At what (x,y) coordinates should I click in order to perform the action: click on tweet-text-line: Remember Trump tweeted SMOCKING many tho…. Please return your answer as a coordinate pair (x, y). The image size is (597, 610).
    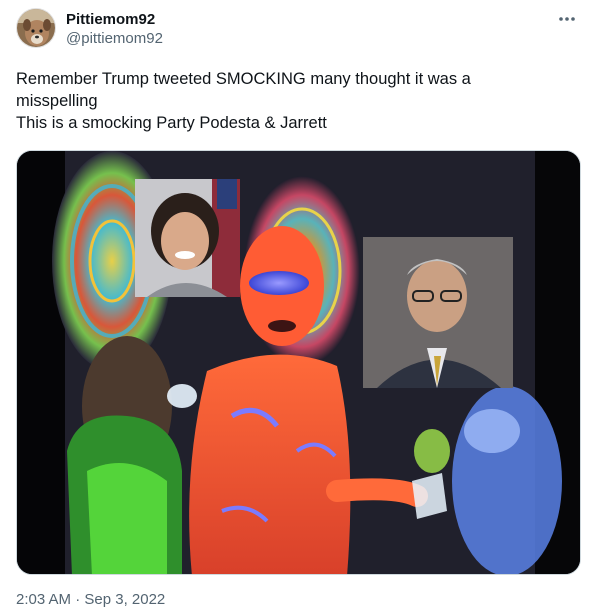
    Looking at the image, I should click on (243, 79).